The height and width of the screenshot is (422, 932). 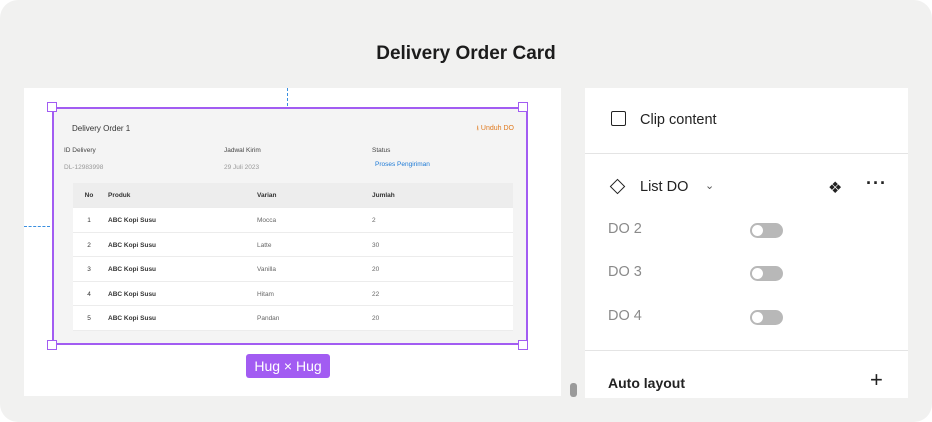 I want to click on more-options-icon: ···, so click(x=876, y=183).